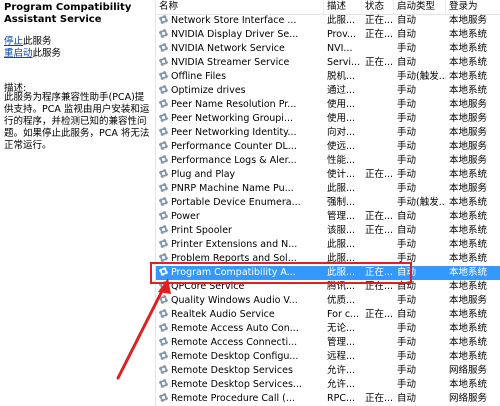  What do you see at coordinates (328, 133) in the screenshot?
I see `service-row: Peer Networking Identity... 向对... 手动 本地服务` at bounding box center [328, 133].